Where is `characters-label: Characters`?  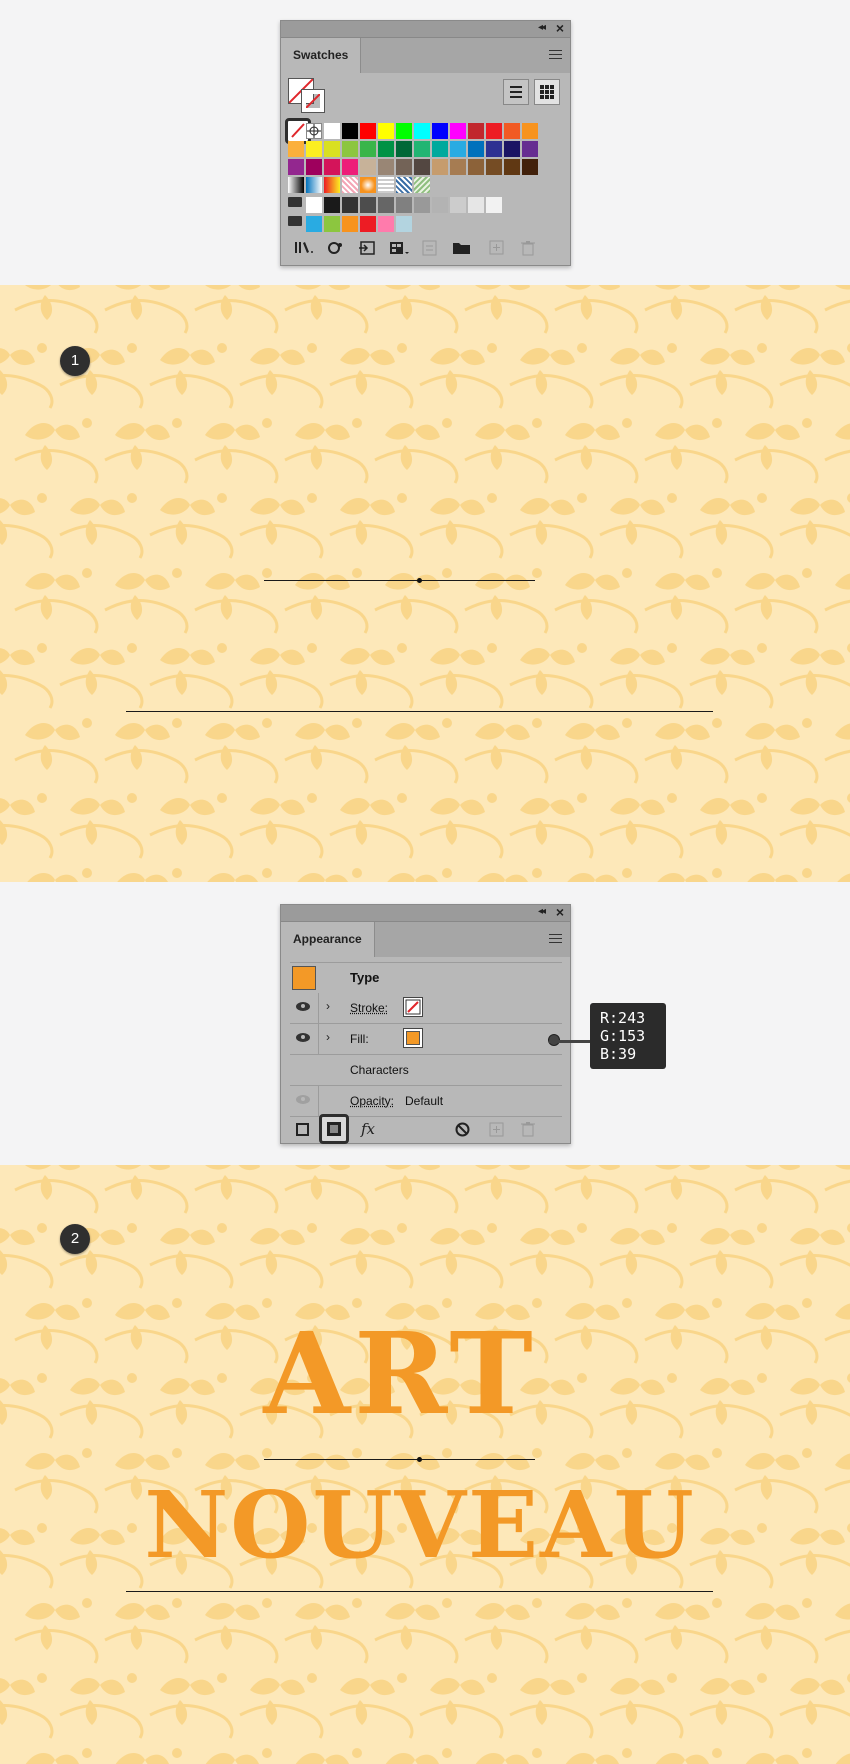 characters-label: Characters is located at coordinates (379, 1070).